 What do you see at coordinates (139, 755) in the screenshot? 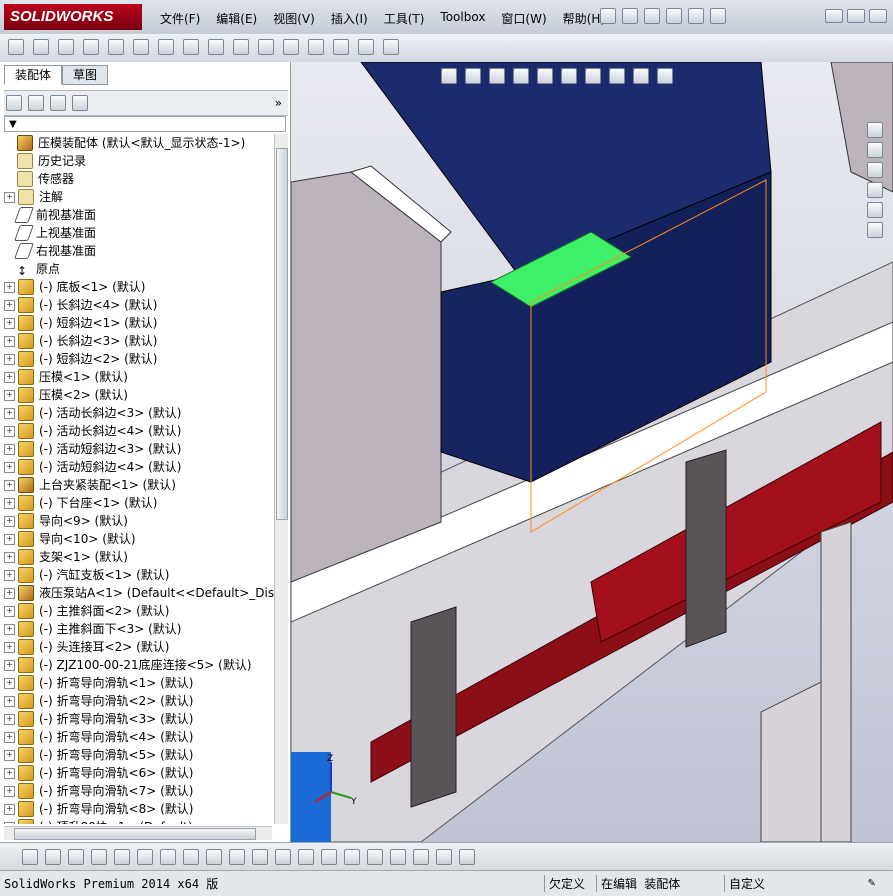
I see `tree-node: + (-) 折弯导向滑轨<5> (默认)` at bounding box center [139, 755].